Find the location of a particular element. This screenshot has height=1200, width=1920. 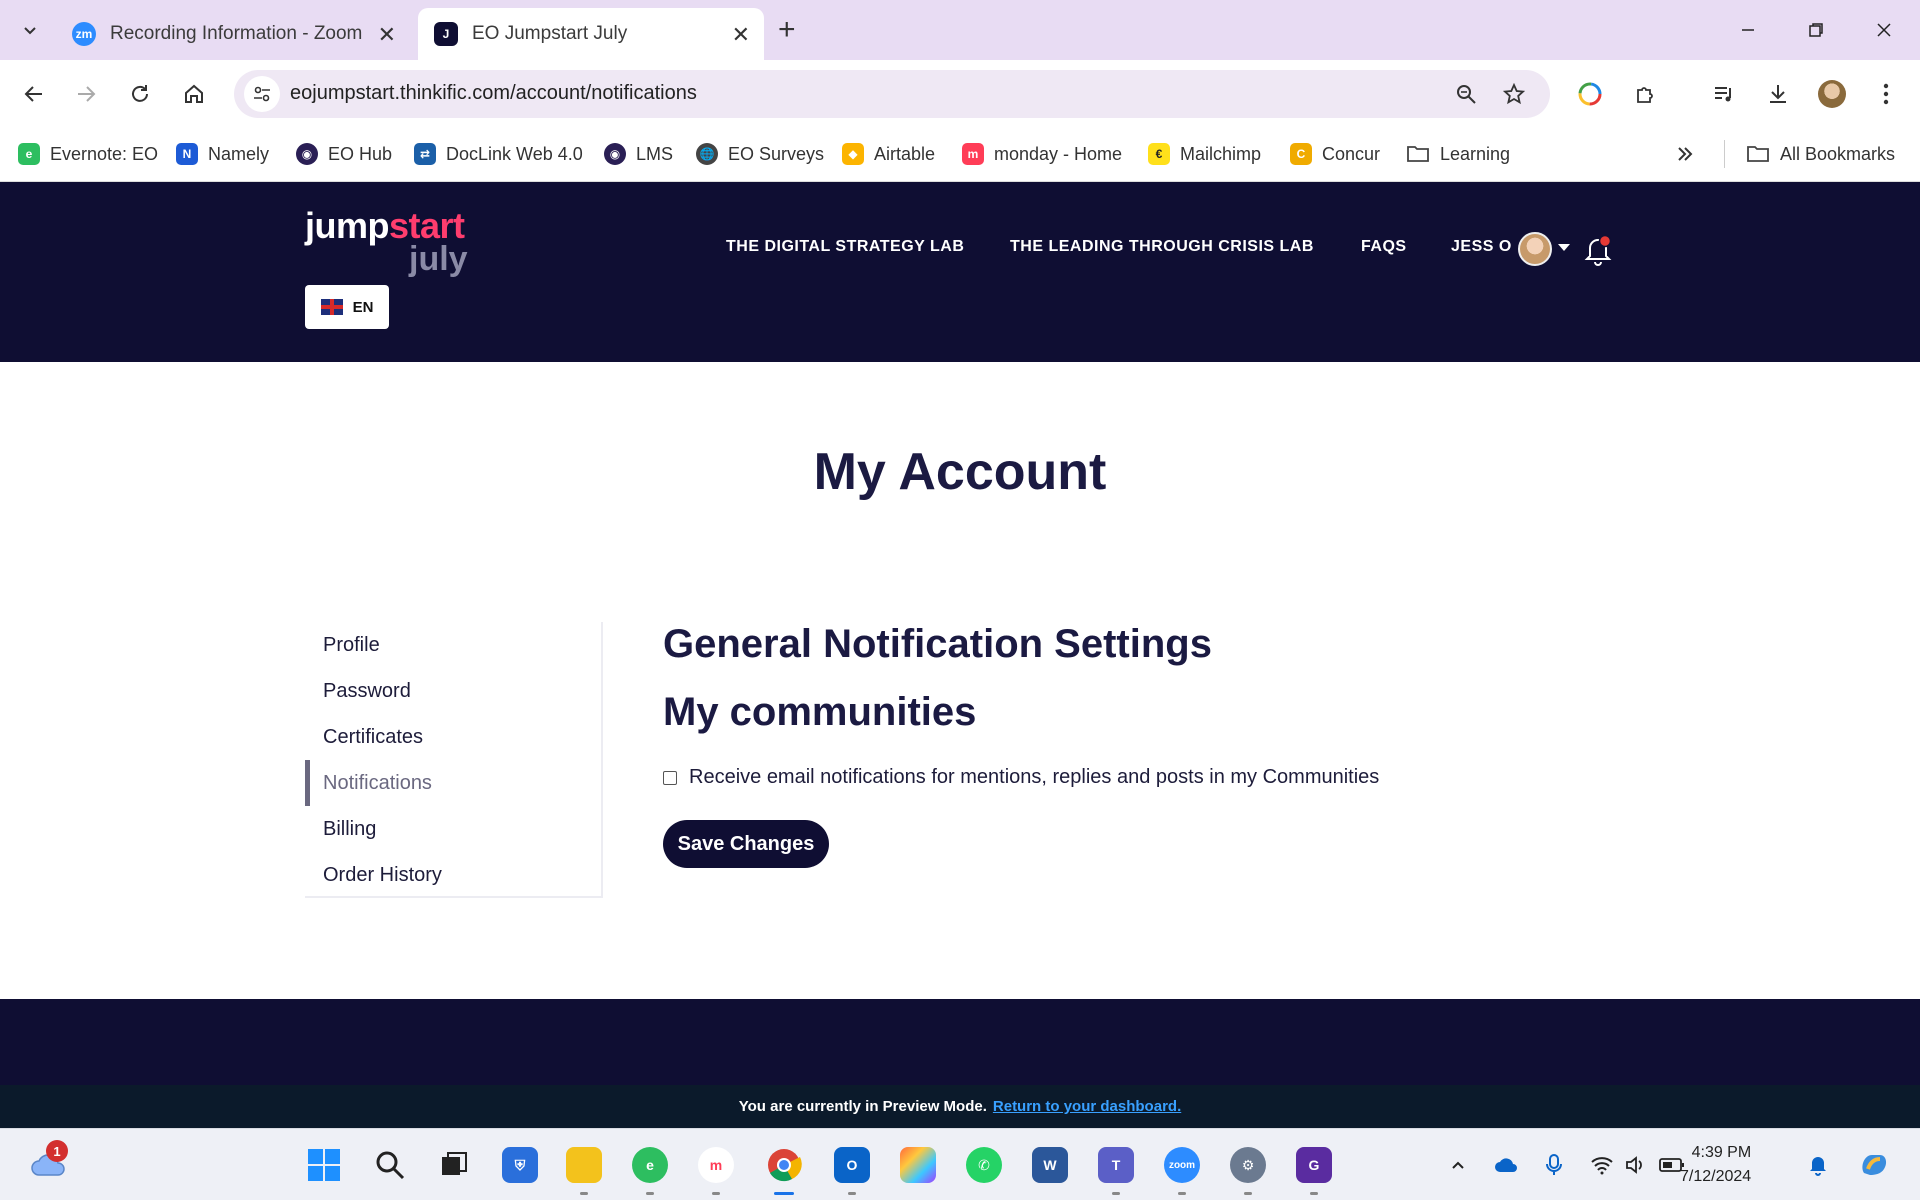

taskbar-outlook: O is located at coordinates (852, 1169).